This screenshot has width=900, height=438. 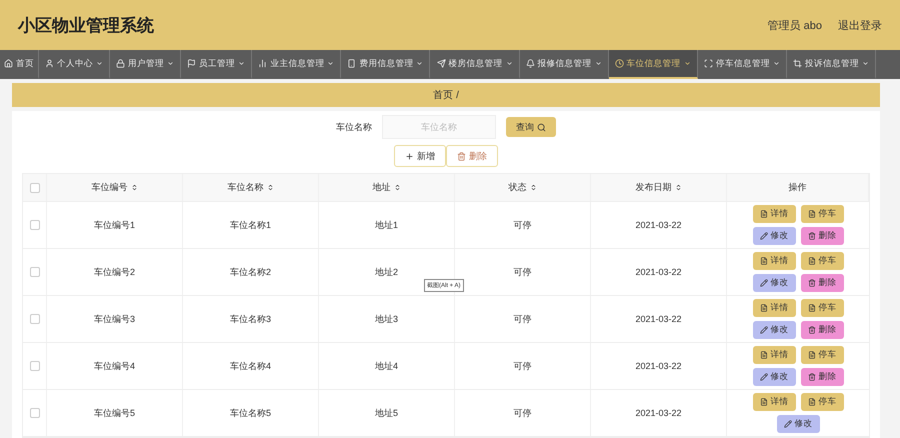 What do you see at coordinates (251, 413) in the screenshot?
I see `table-cell: 车位名称5` at bounding box center [251, 413].